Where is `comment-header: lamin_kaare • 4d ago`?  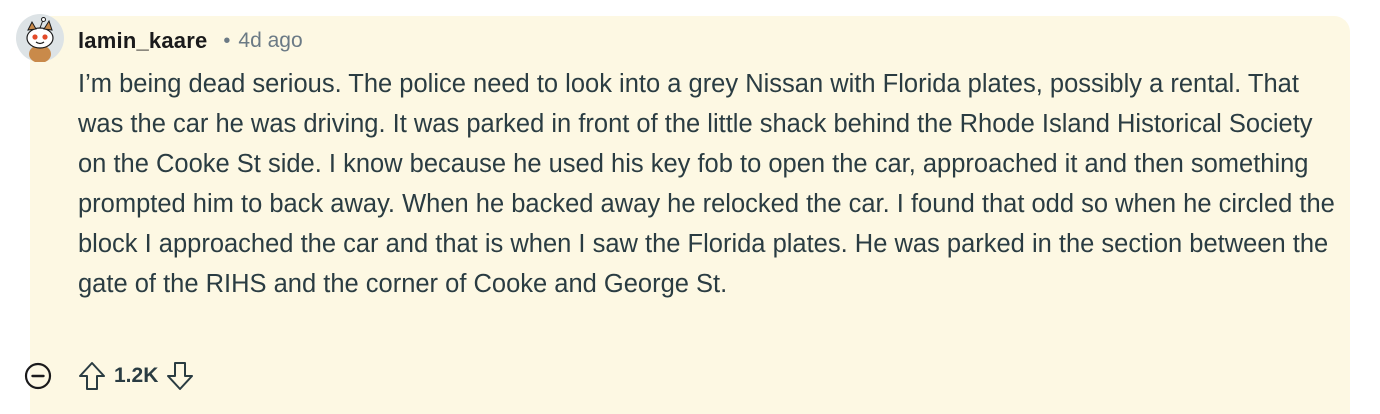 comment-header: lamin_kaare • 4d ago is located at coordinates (190, 41).